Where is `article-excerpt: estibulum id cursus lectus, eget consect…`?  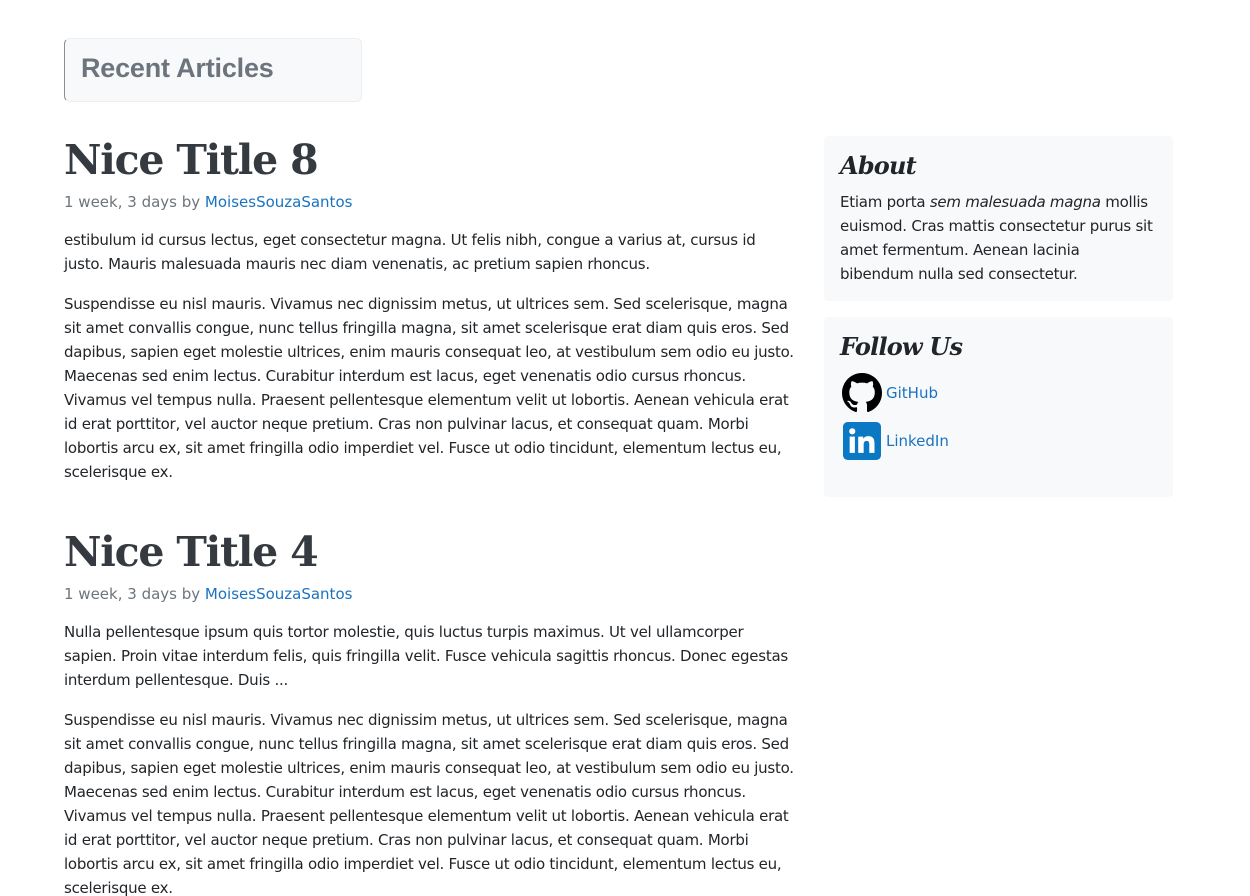 article-excerpt: estibulum id cursus lectus, eget consect… is located at coordinates (410, 252).